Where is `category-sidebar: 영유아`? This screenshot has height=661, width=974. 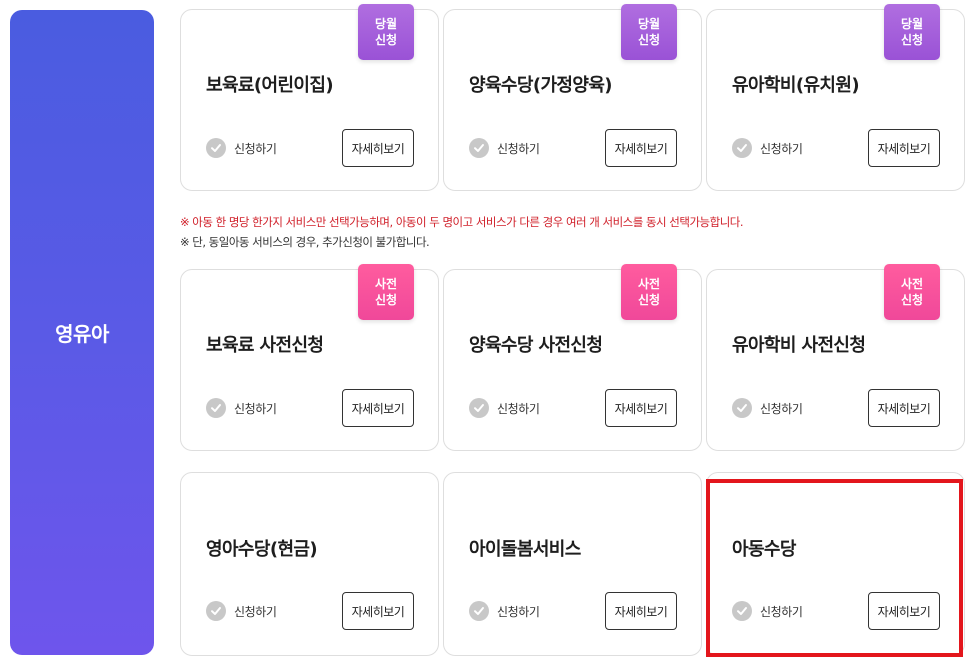
category-sidebar: 영유아 is located at coordinates (82, 332).